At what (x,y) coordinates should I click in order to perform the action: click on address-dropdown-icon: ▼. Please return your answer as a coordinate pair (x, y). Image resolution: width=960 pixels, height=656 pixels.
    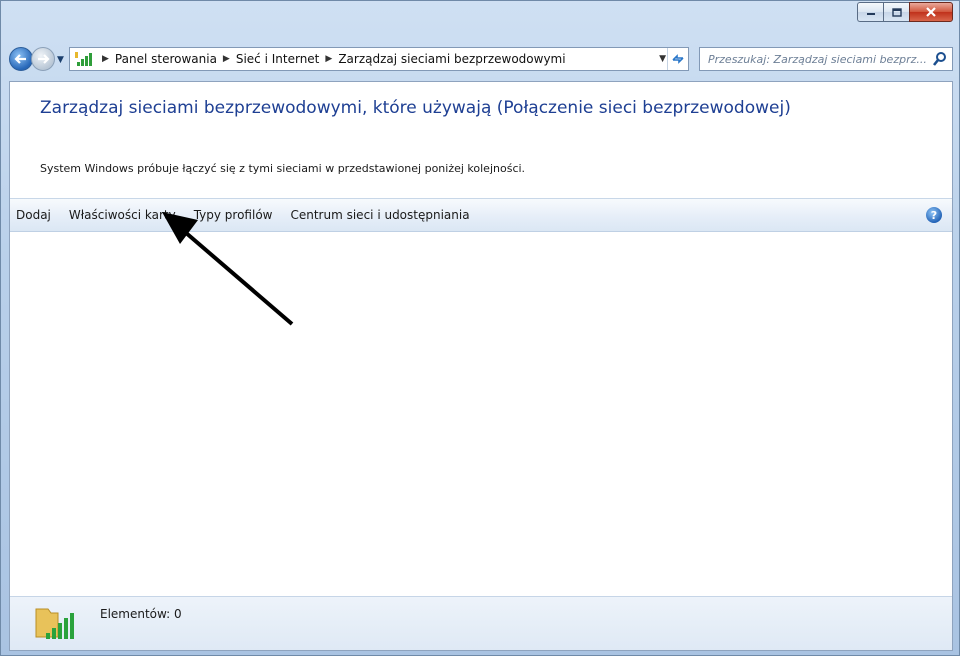
    Looking at the image, I should click on (662, 59).